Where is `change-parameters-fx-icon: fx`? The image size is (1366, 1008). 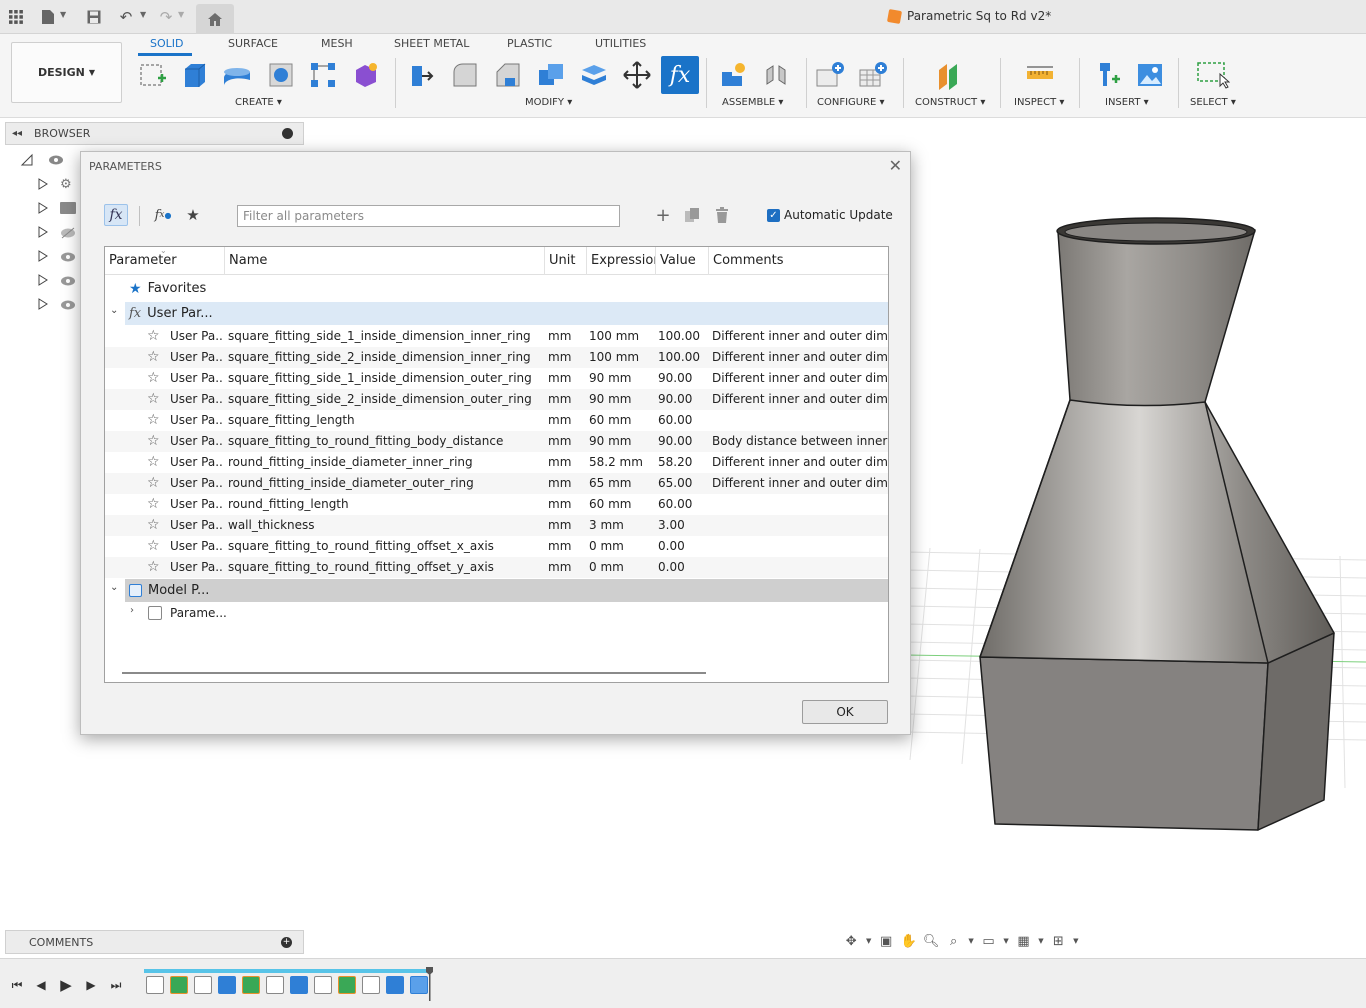 change-parameters-fx-icon: fx is located at coordinates (680, 75).